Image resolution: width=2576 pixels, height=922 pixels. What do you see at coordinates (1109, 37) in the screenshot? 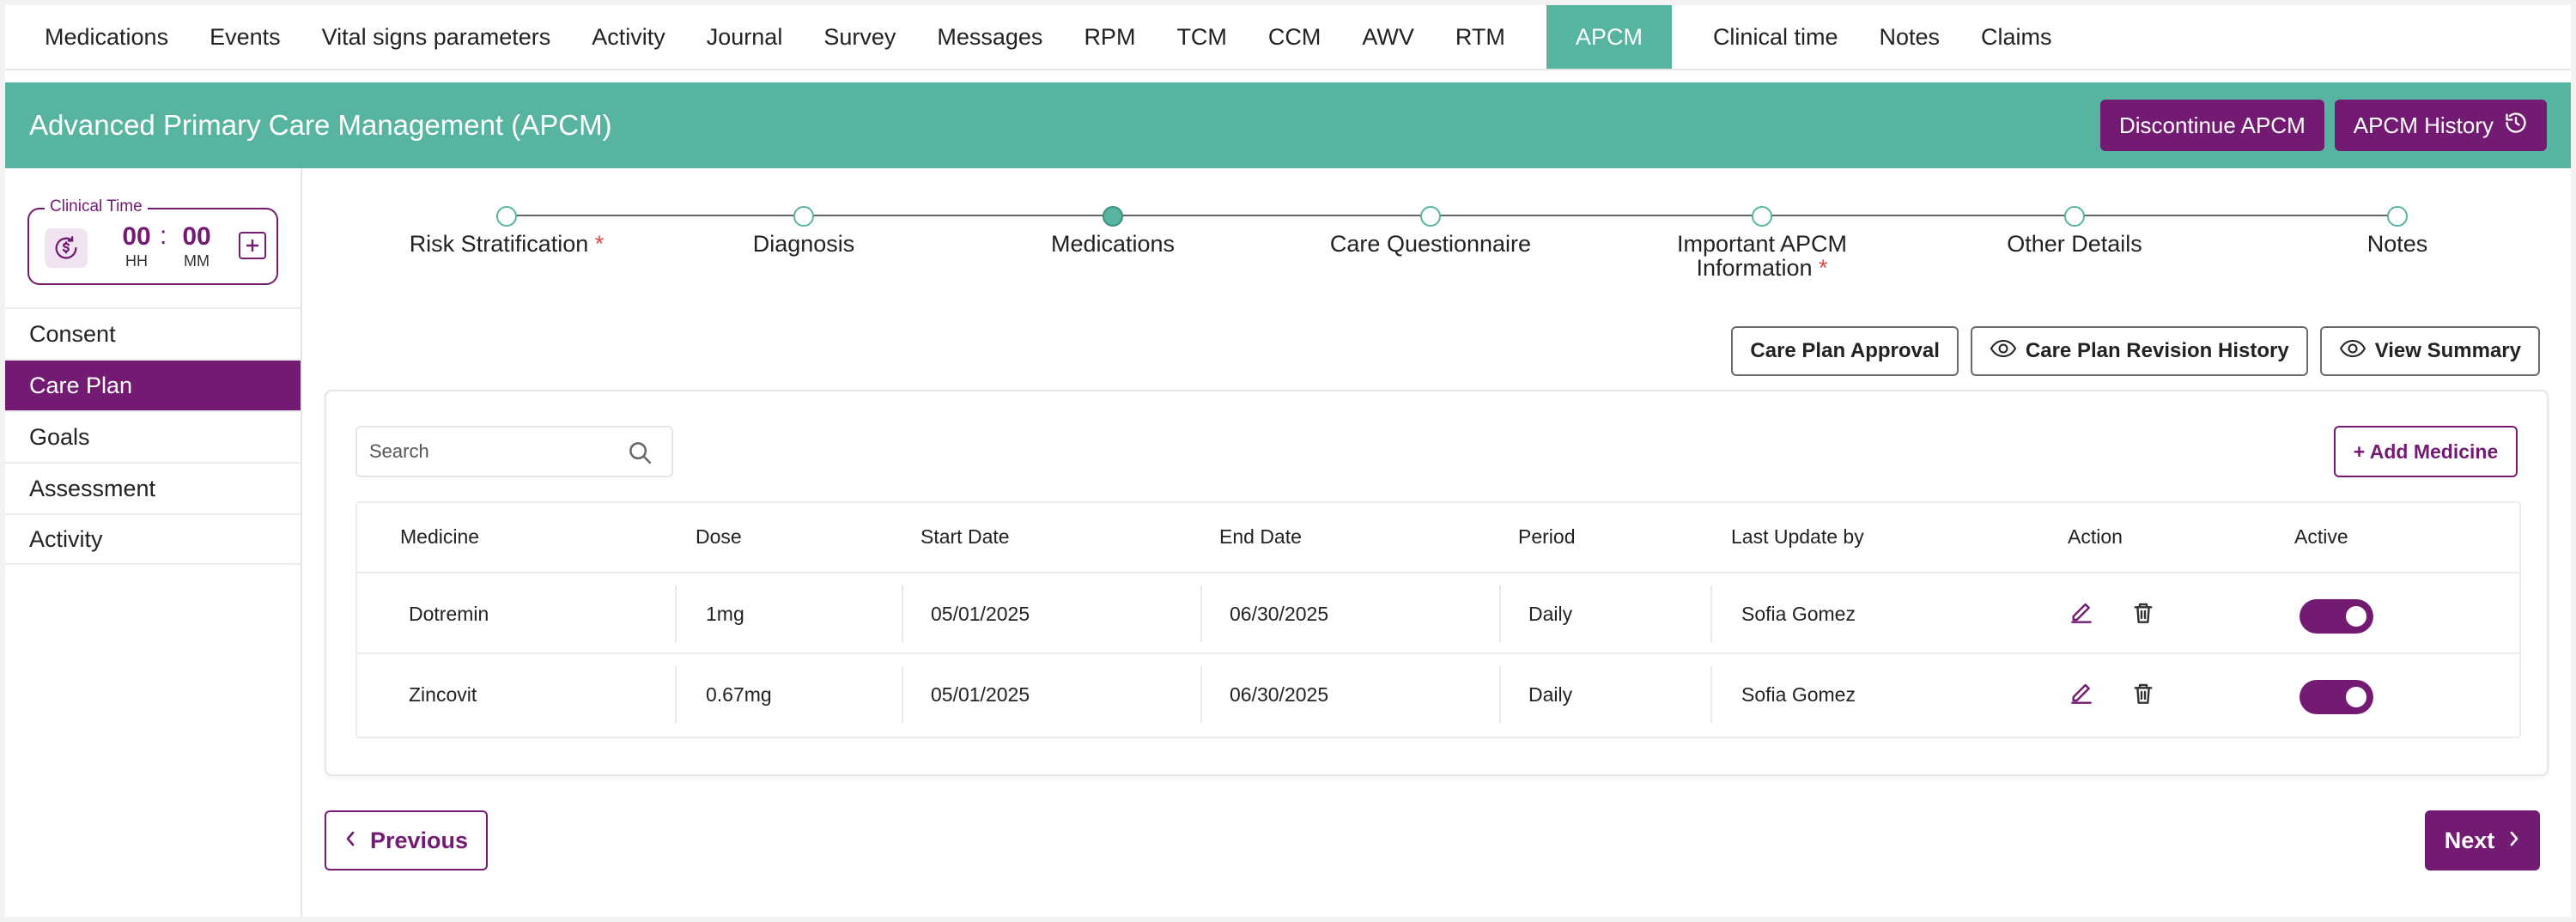
I see `tab-rpm: RPM` at bounding box center [1109, 37].